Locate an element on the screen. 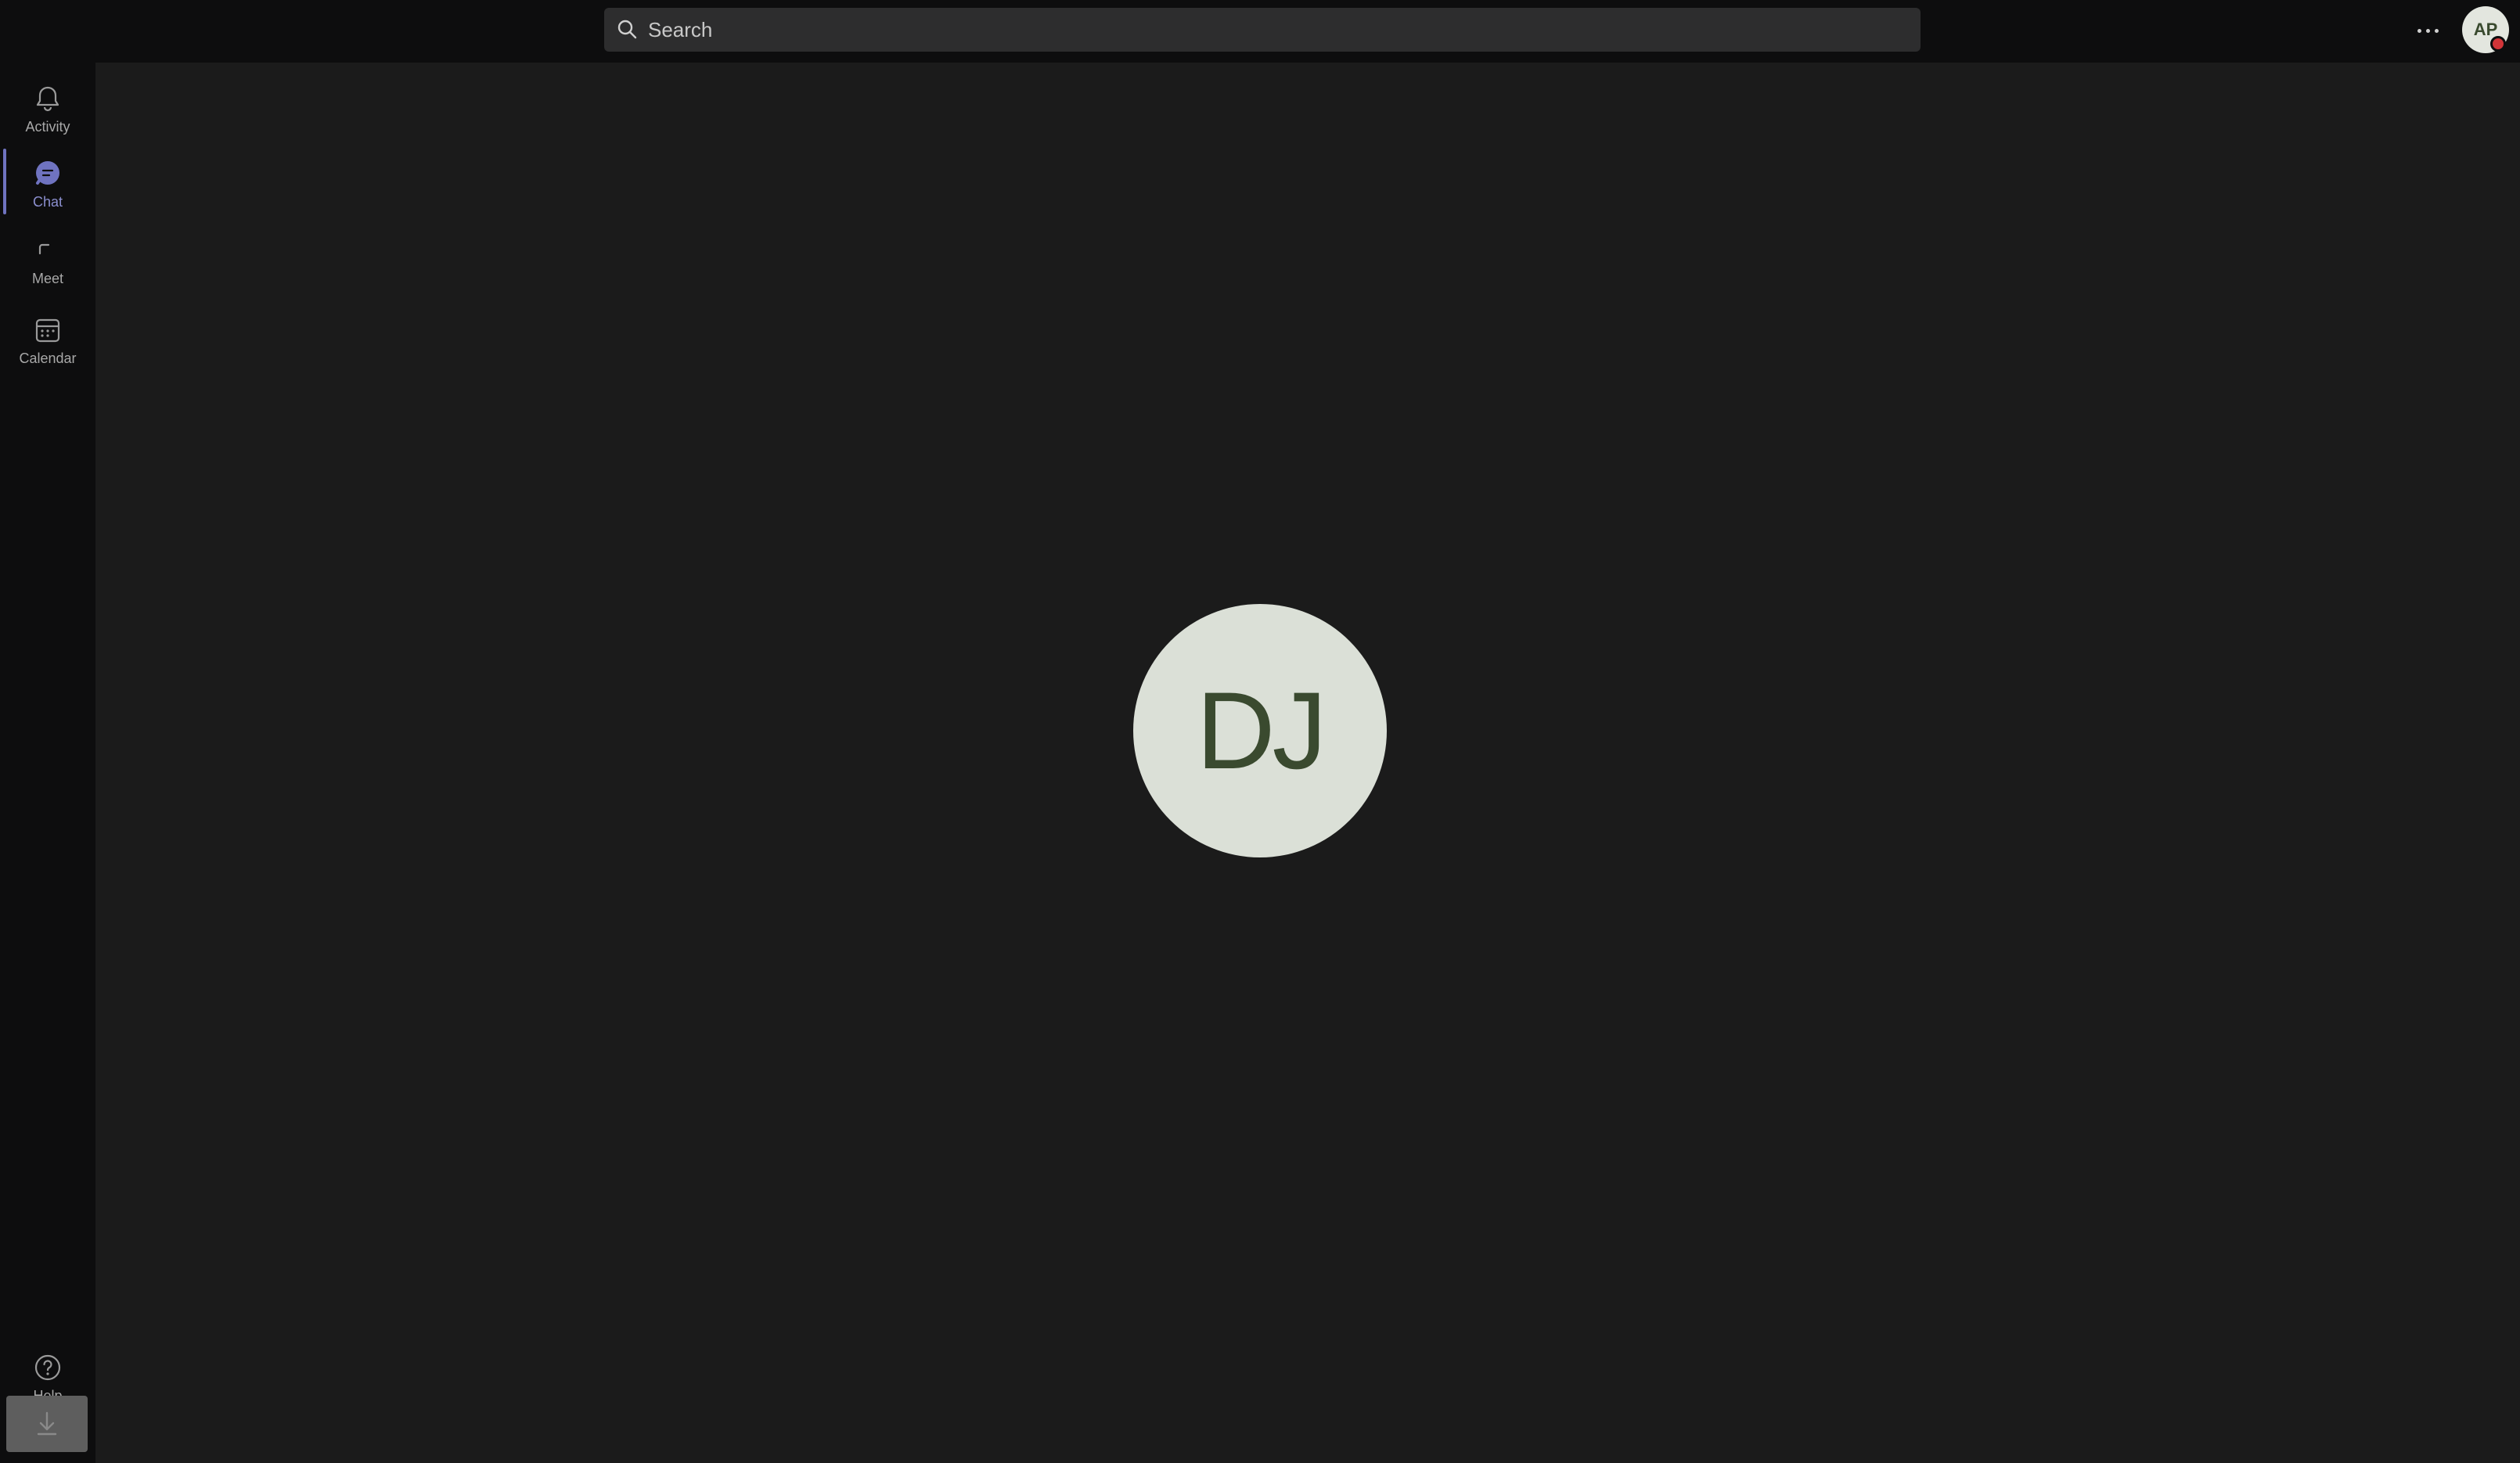 This screenshot has height=1463, width=2520. download-icon is located at coordinates (47, 1423).